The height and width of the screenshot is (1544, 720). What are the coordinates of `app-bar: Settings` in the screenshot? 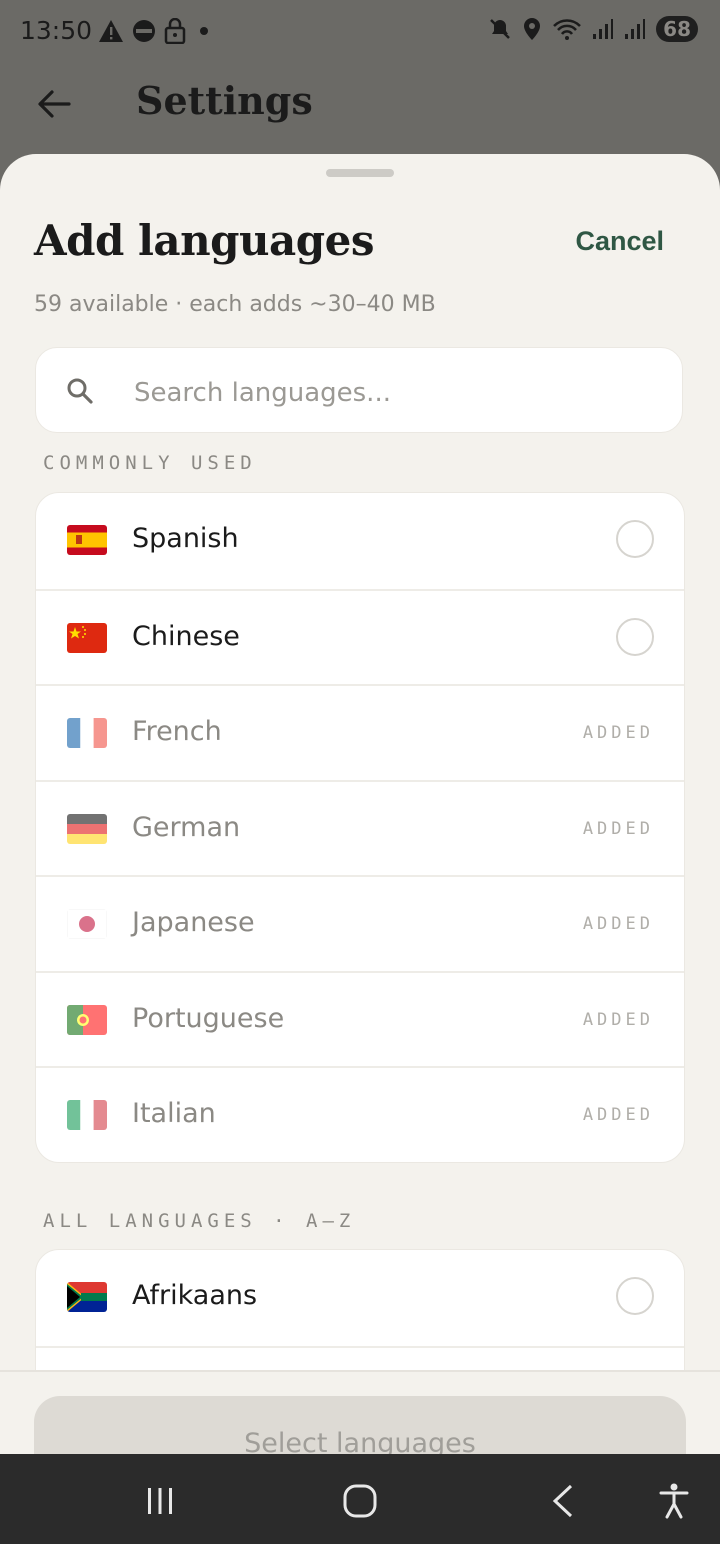 It's located at (360, 109).